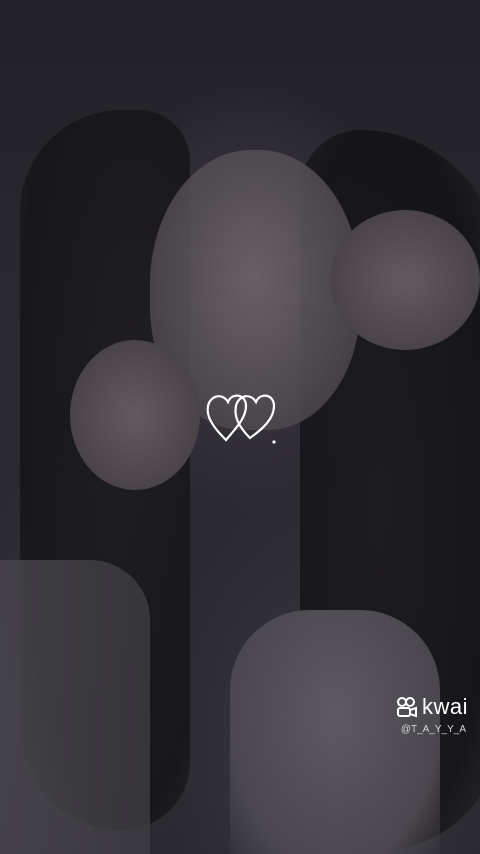 Image resolution: width=480 pixels, height=854 pixels. I want to click on interlocked-hearts-icon, so click(241, 419).